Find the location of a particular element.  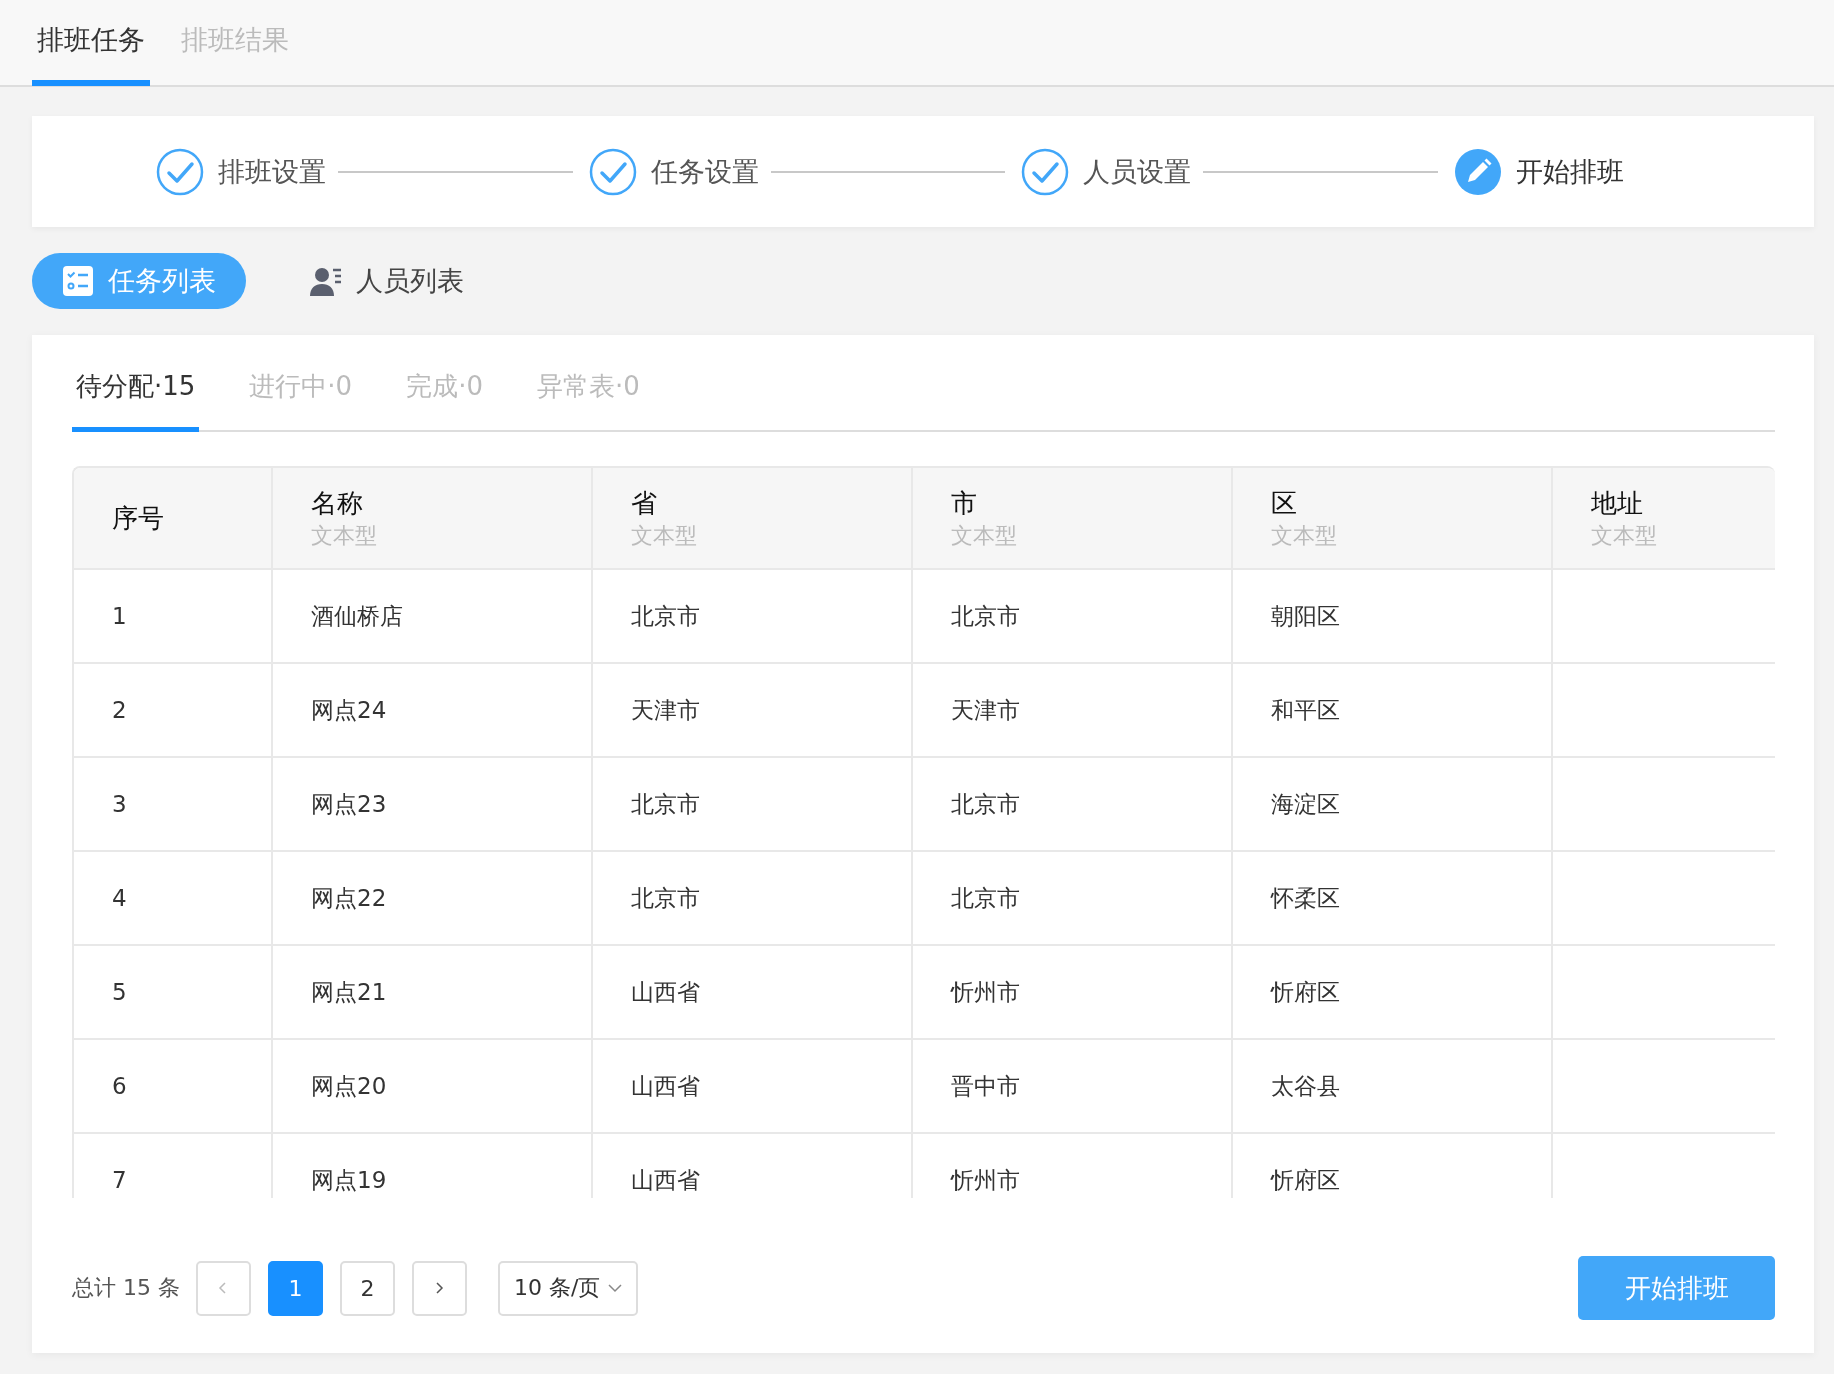

view-toggle-button: 人员列表 is located at coordinates (387, 281).